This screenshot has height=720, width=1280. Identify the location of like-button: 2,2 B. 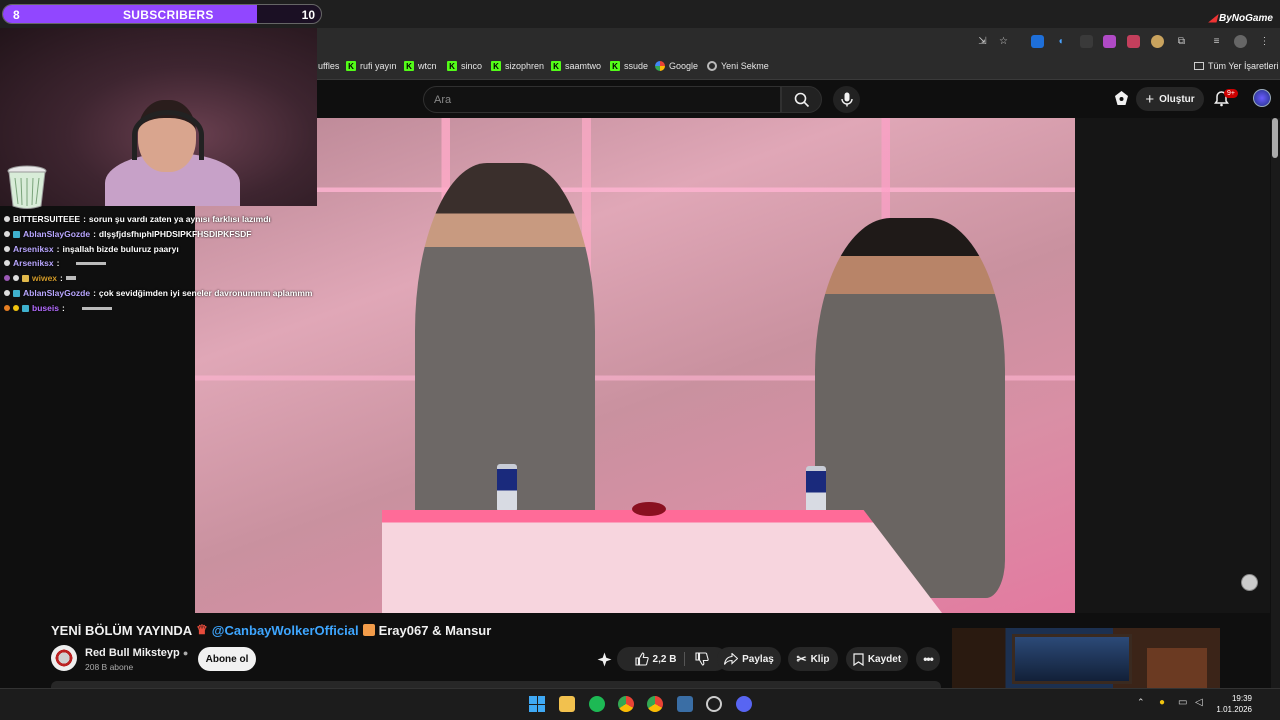
(660, 659).